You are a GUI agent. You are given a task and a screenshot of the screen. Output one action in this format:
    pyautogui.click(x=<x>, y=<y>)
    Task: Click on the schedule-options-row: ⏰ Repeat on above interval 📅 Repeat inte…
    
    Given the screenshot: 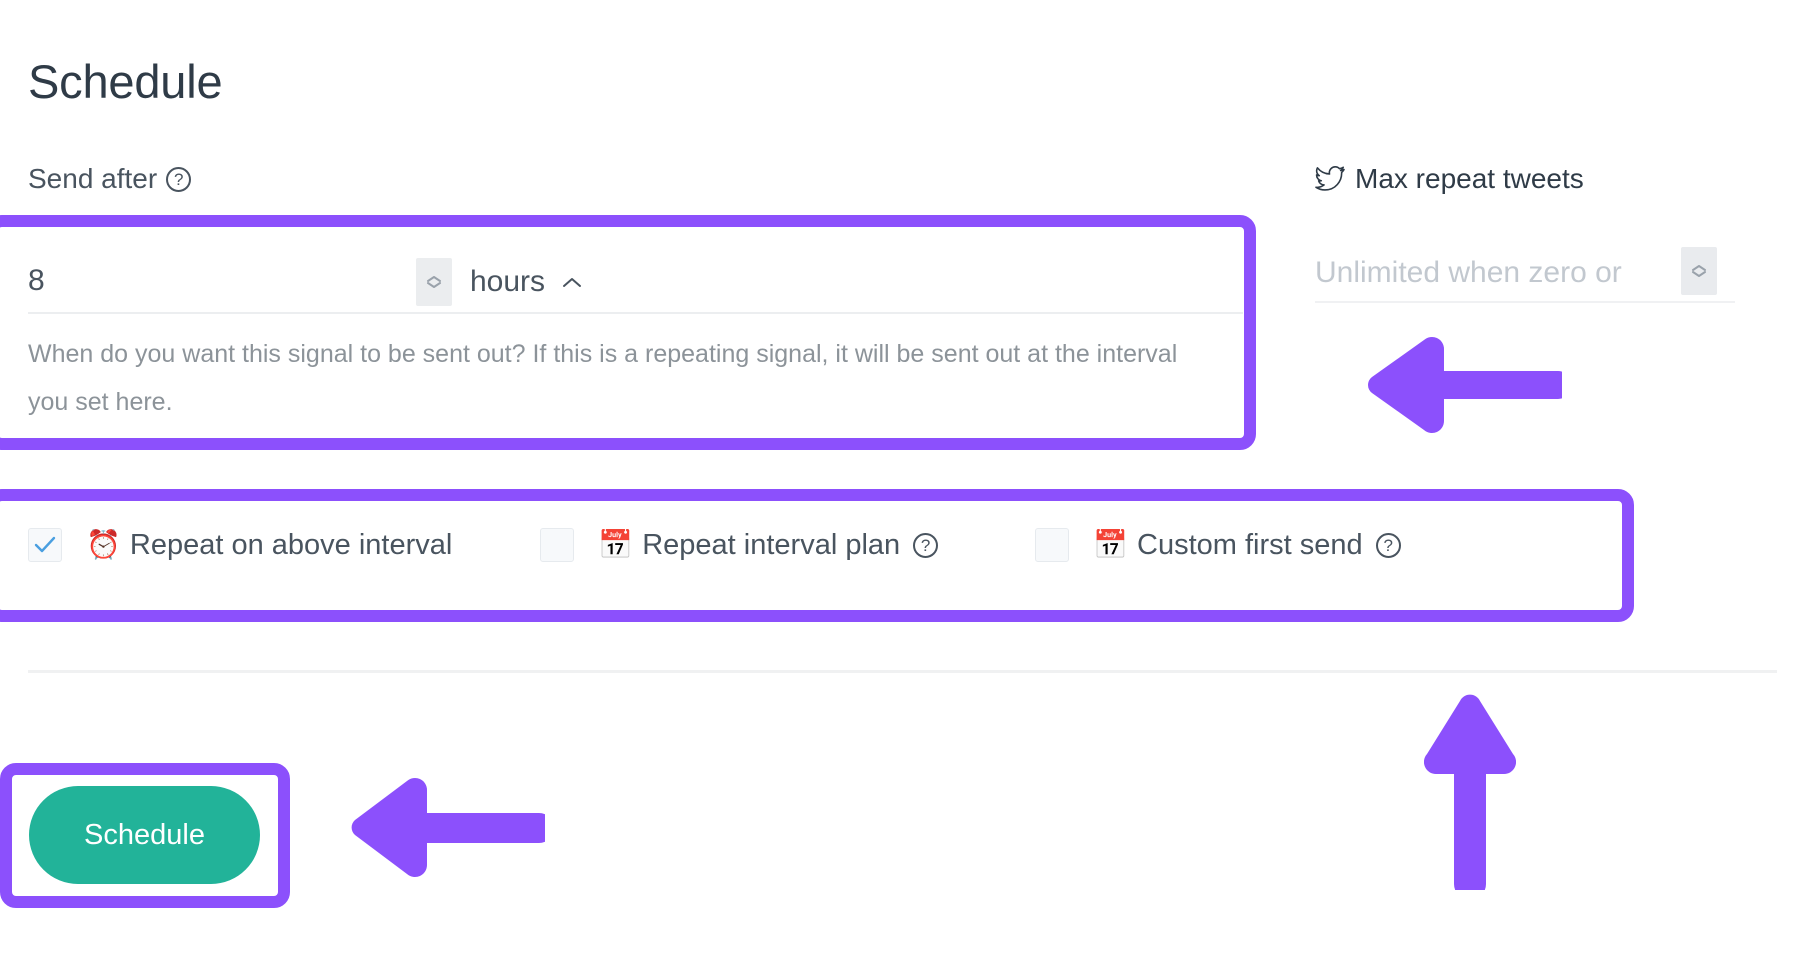 What is the action you would take?
    pyautogui.click(x=714, y=545)
    